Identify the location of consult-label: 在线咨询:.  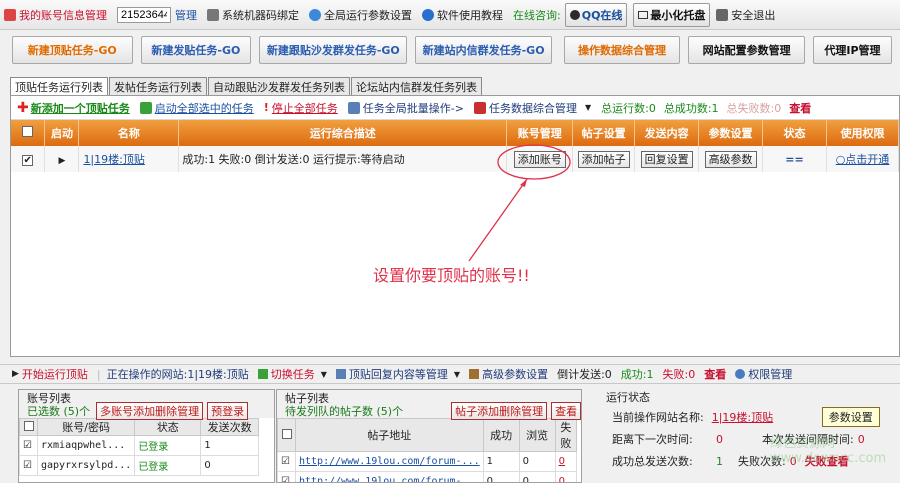
(537, 15).